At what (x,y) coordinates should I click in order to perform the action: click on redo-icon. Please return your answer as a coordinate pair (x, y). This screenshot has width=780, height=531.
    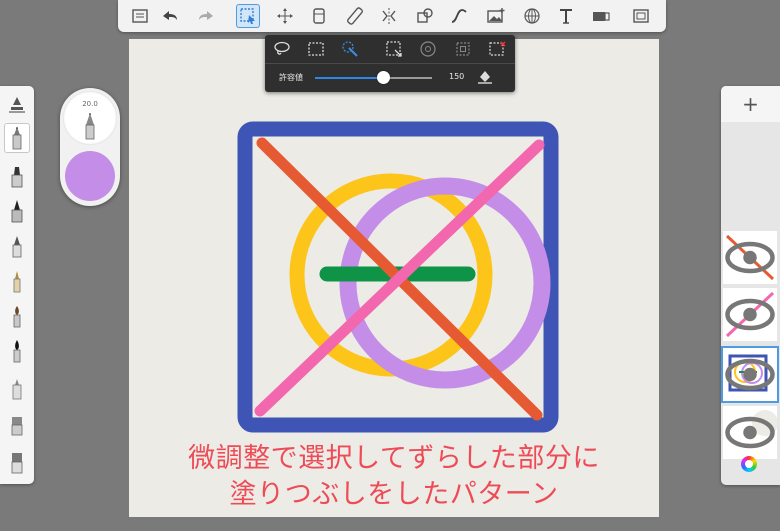
    Looking at the image, I should click on (206, 16).